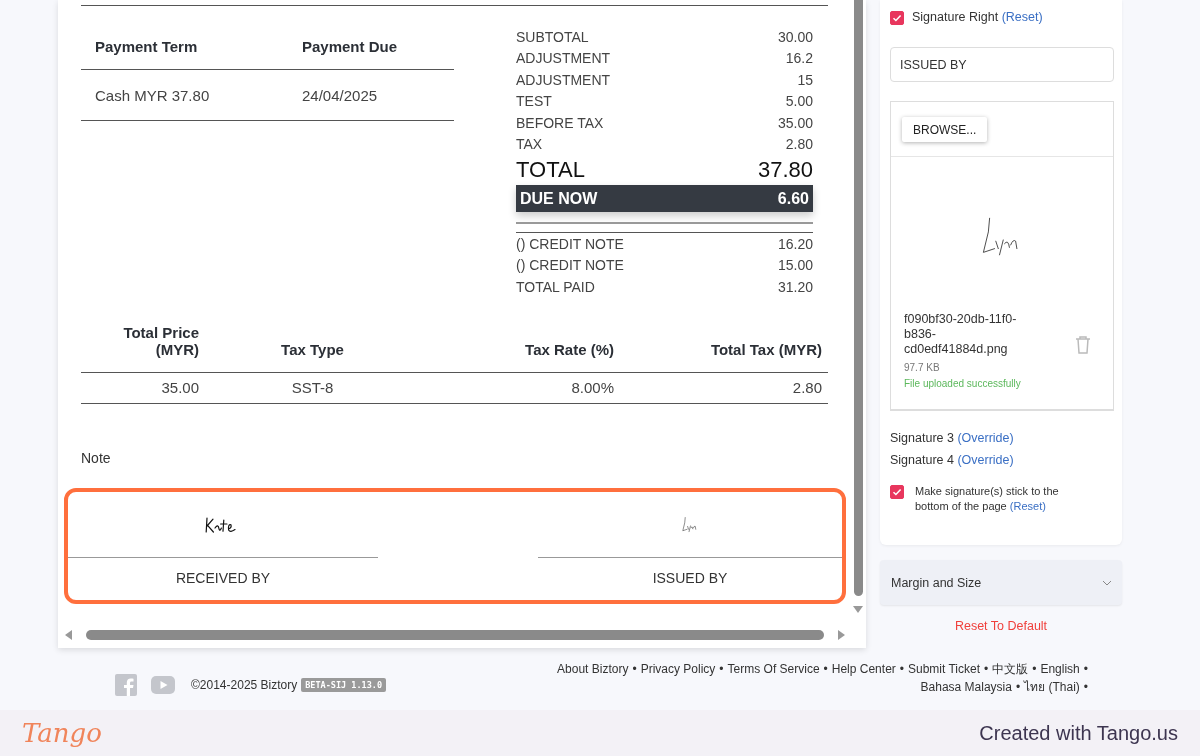 Image resolution: width=1200 pixels, height=756 pixels. Describe the element at coordinates (922, 367) in the screenshot. I see `file-size: 97.7 KB` at that location.